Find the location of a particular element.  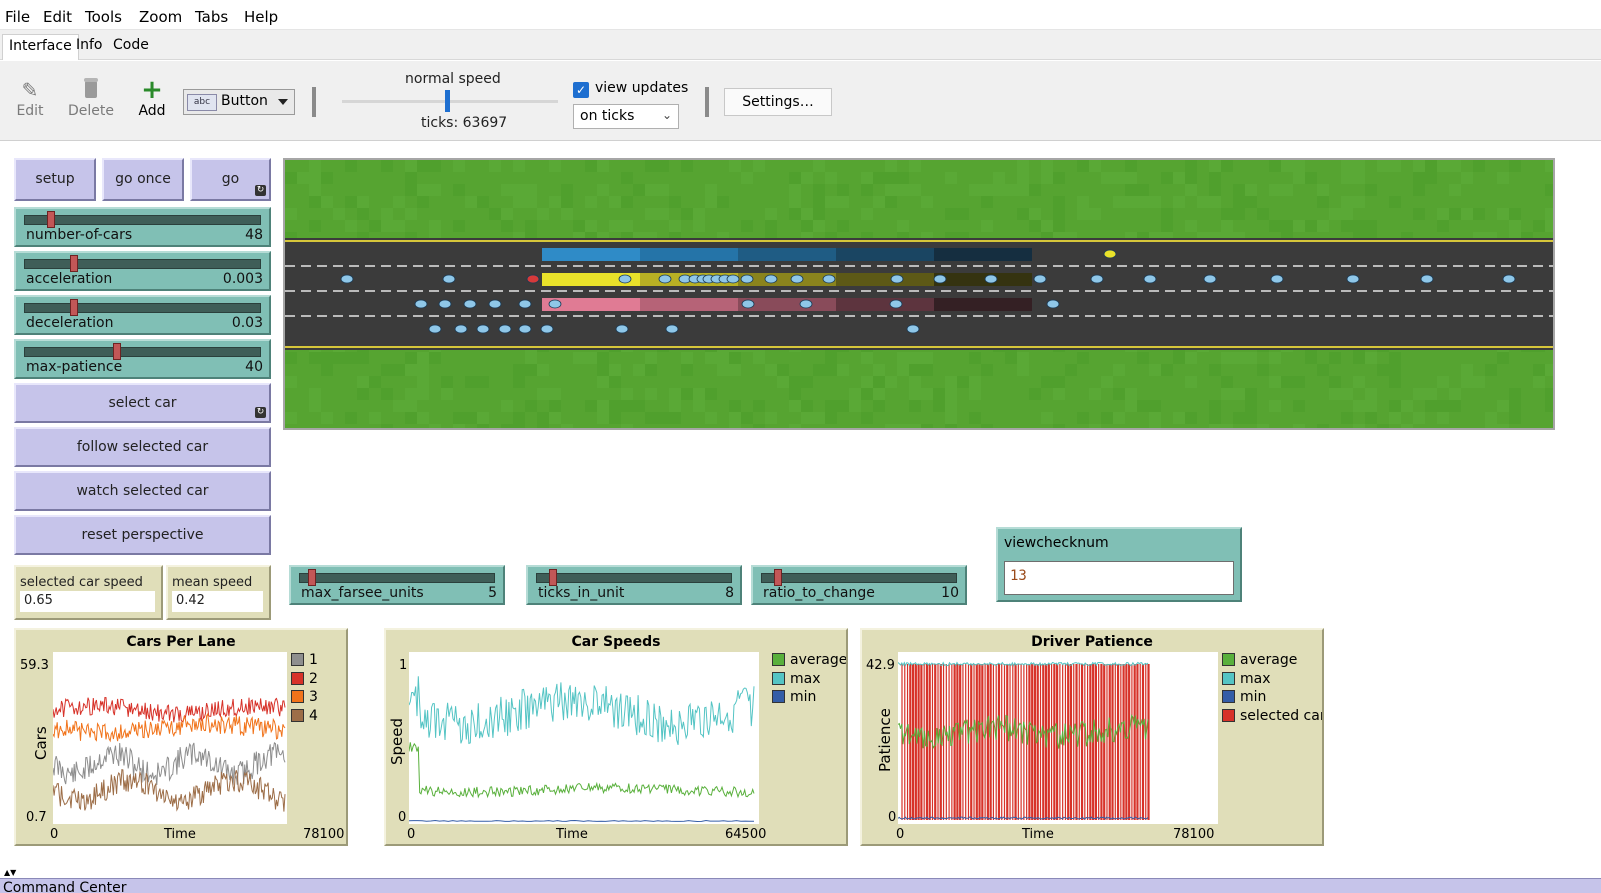

select-car-button: select car ↻ is located at coordinates (142, 403).